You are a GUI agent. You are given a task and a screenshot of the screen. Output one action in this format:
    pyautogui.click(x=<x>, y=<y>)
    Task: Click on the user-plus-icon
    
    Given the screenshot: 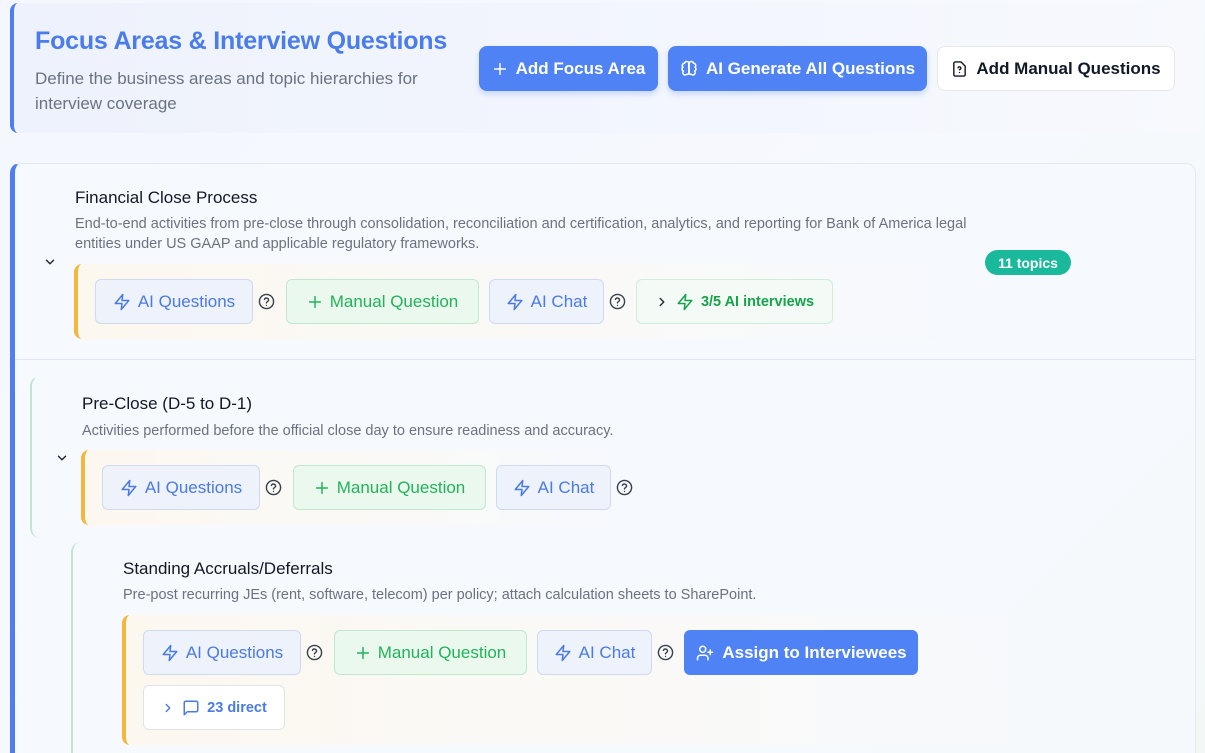 What is the action you would take?
    pyautogui.click(x=705, y=652)
    